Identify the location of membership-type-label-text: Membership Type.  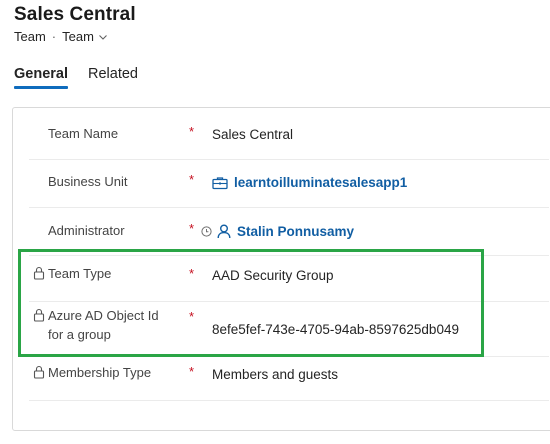
(100, 372).